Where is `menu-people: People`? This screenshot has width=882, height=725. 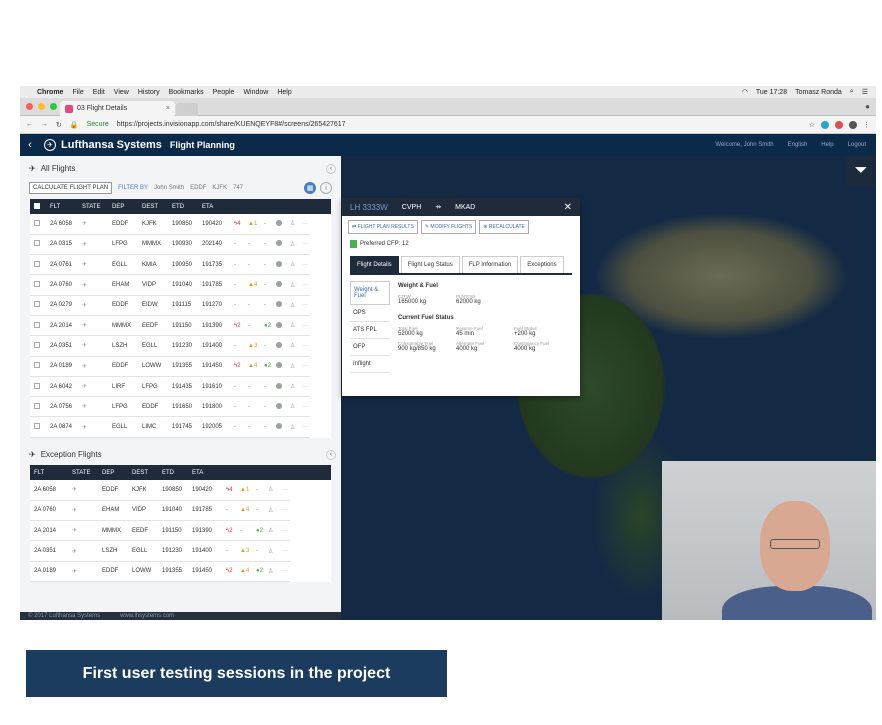
menu-people: People is located at coordinates (224, 92).